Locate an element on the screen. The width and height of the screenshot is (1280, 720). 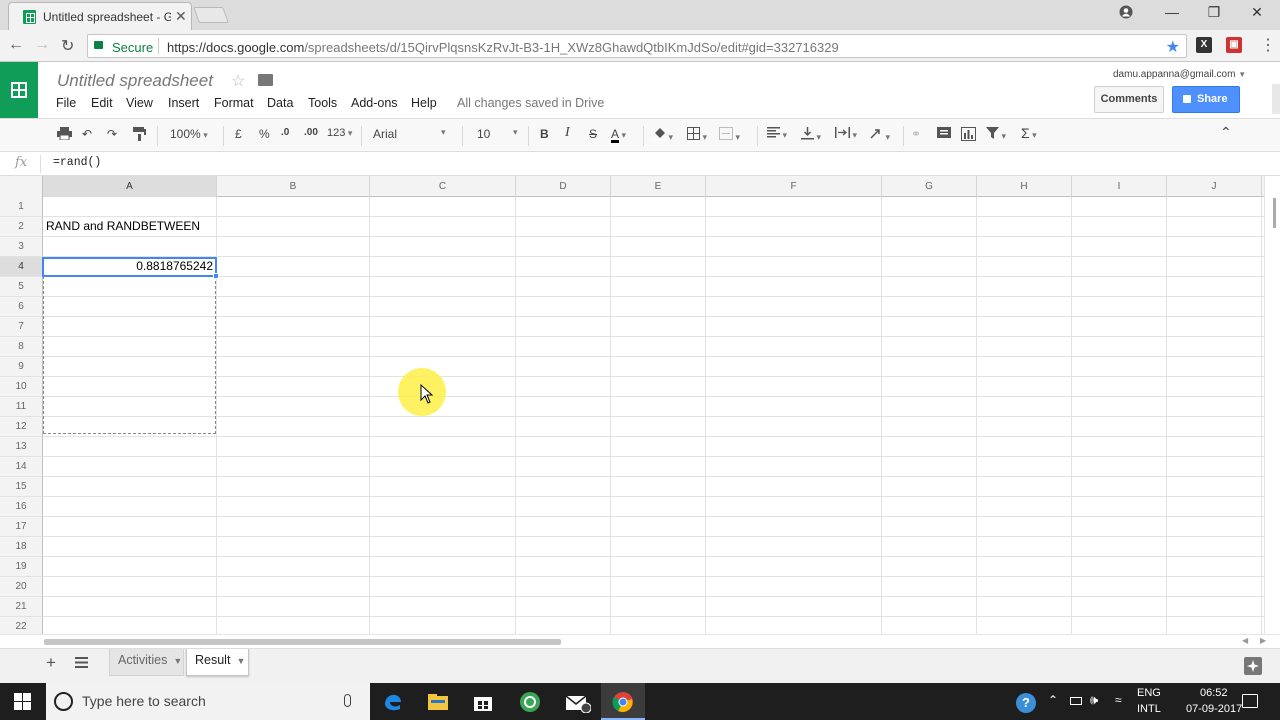
text-color-dropdown: A is located at coordinates (618, 135).